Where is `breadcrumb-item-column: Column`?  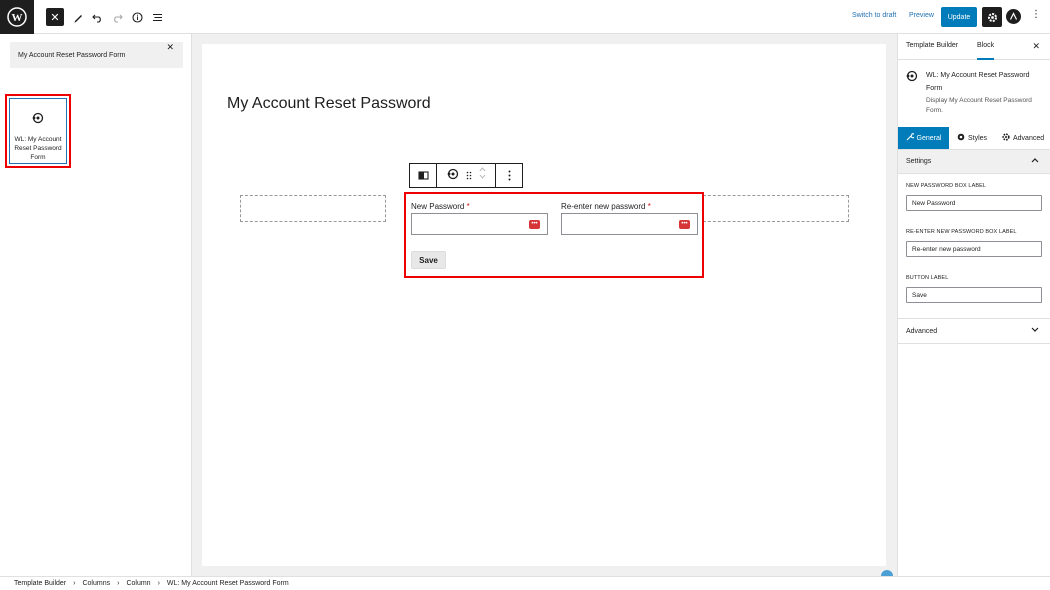 breadcrumb-item-column: Column is located at coordinates (138, 583).